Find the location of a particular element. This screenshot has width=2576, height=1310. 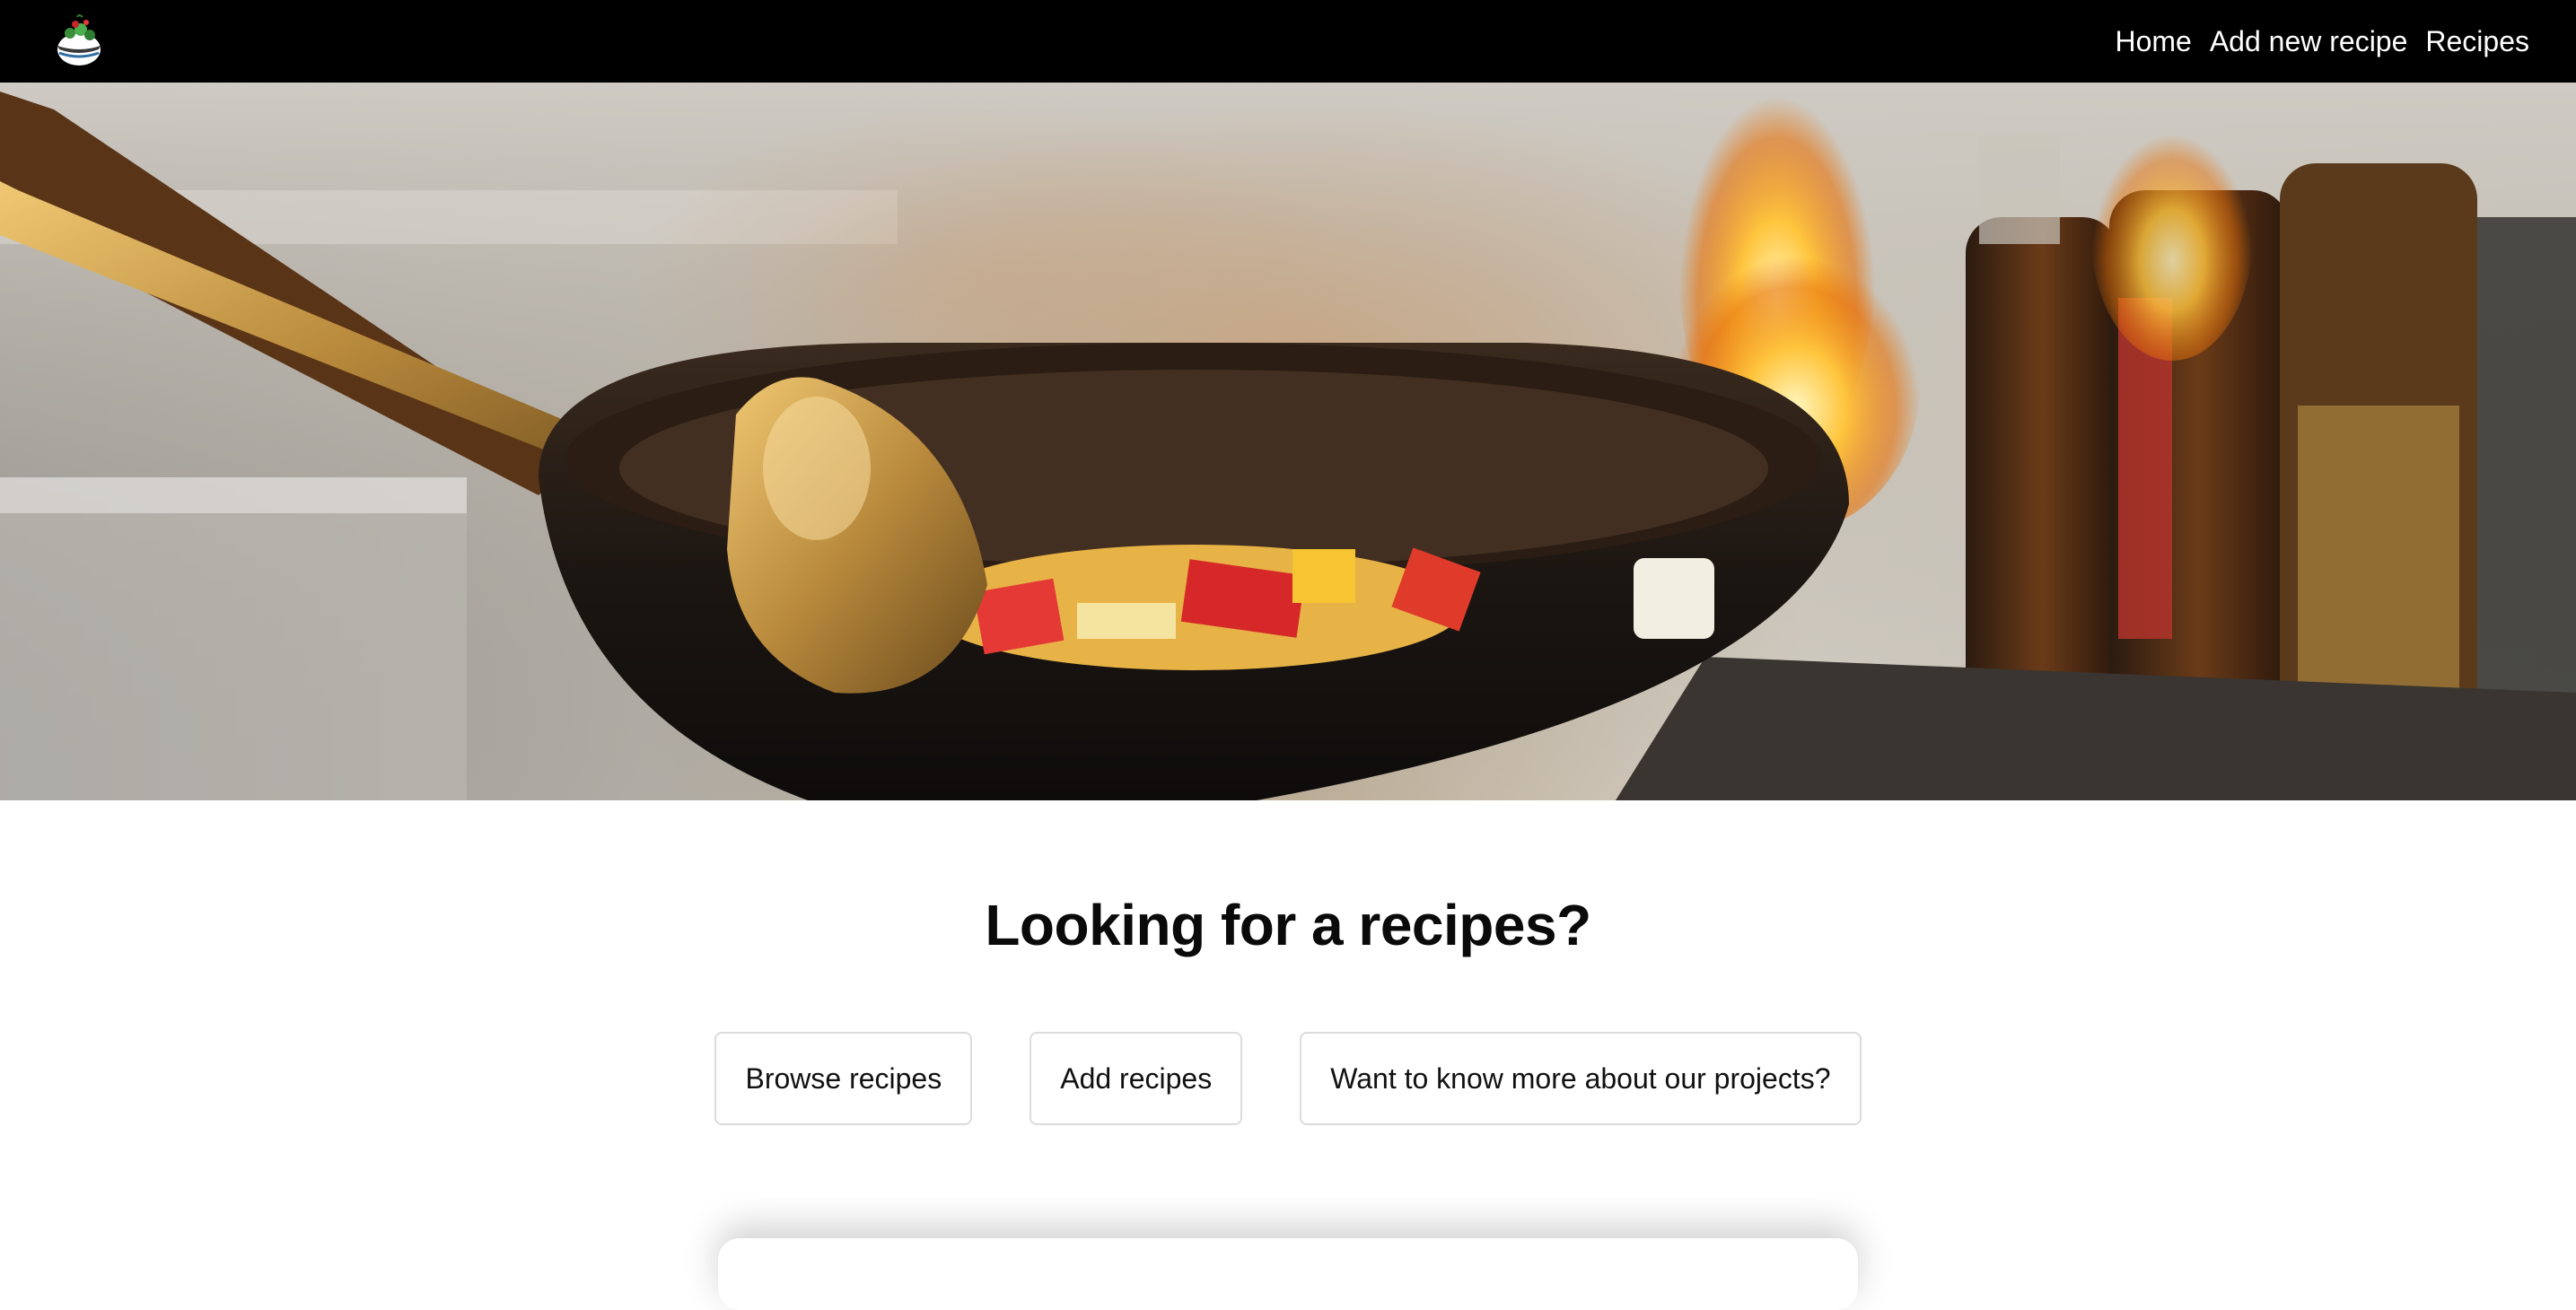

content-card-edge is located at coordinates (1288, 1274).